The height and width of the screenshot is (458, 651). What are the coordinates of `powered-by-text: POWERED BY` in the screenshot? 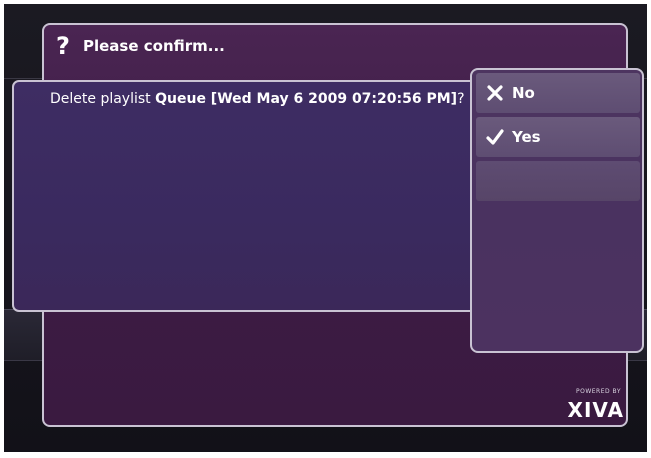 It's located at (598, 391).